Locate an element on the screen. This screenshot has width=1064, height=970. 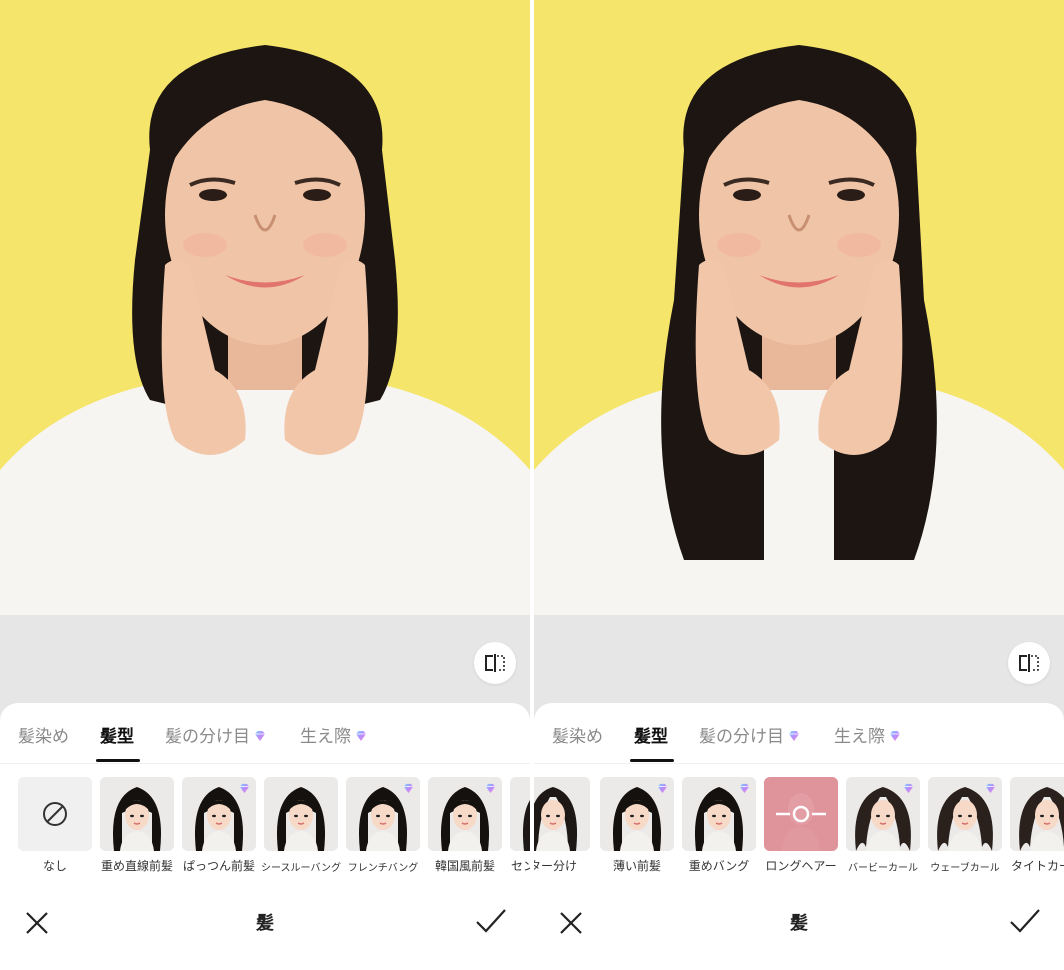
hairstyle-item: ぱっつん前髪 is located at coordinates (219, 825).